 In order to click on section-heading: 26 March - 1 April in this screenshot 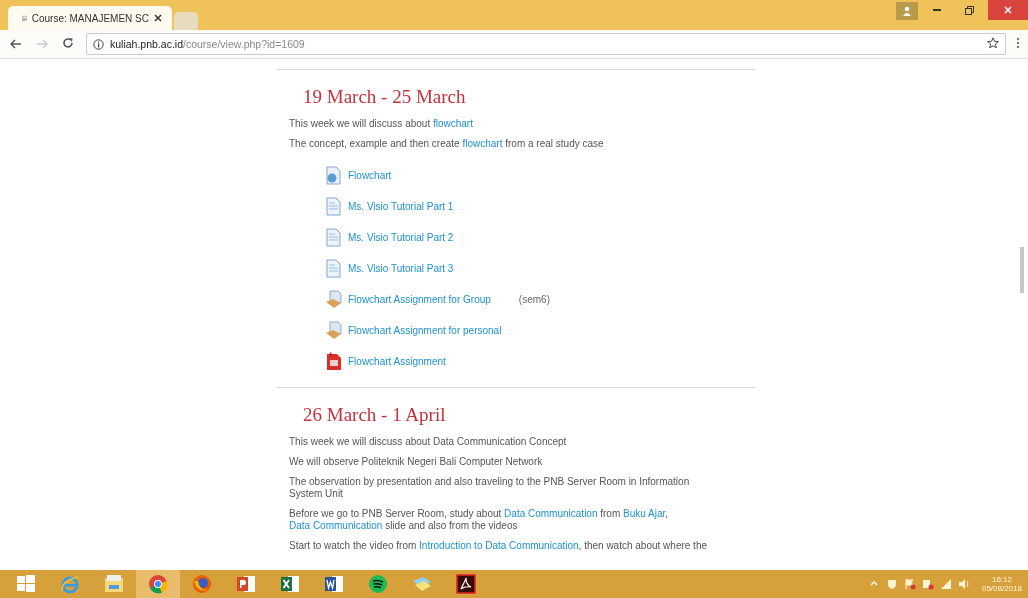, I will do `click(375, 415)`.